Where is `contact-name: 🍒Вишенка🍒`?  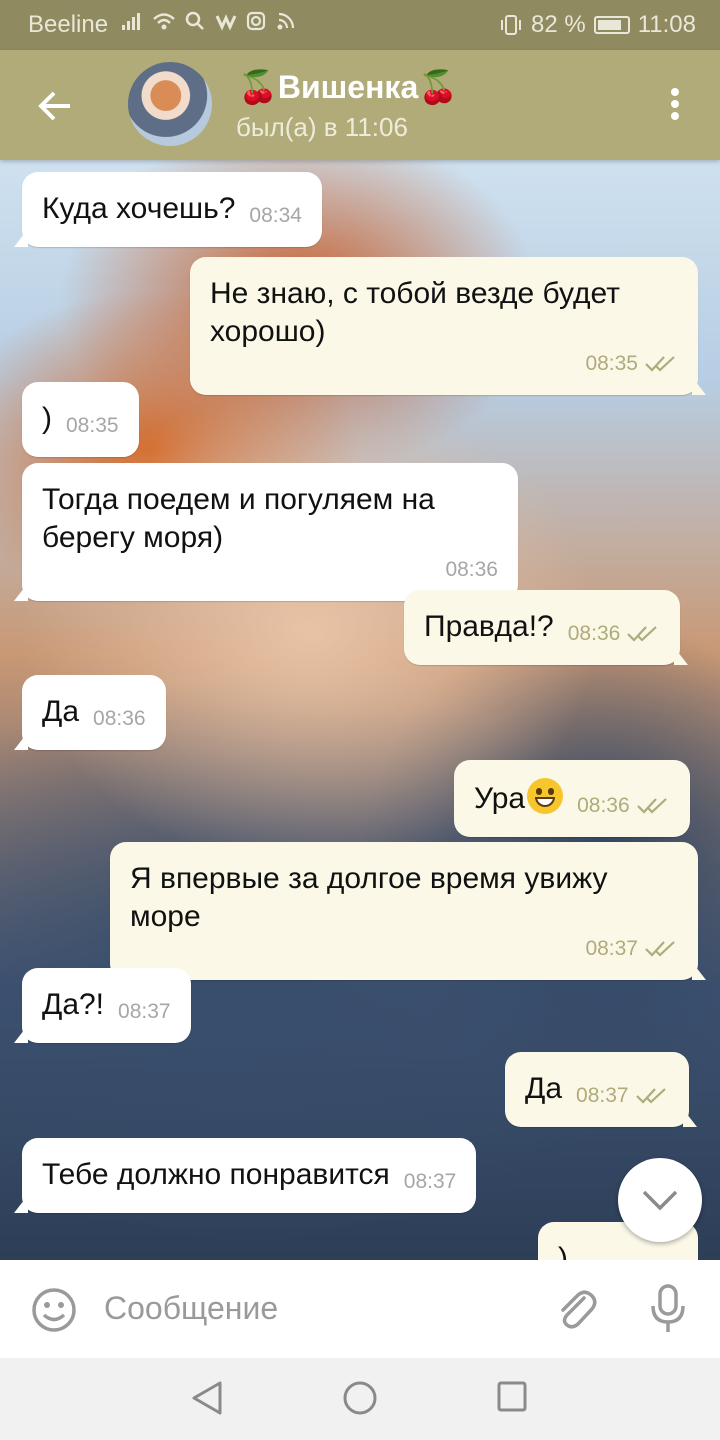 contact-name: 🍒Вишенка🍒 is located at coordinates (348, 87).